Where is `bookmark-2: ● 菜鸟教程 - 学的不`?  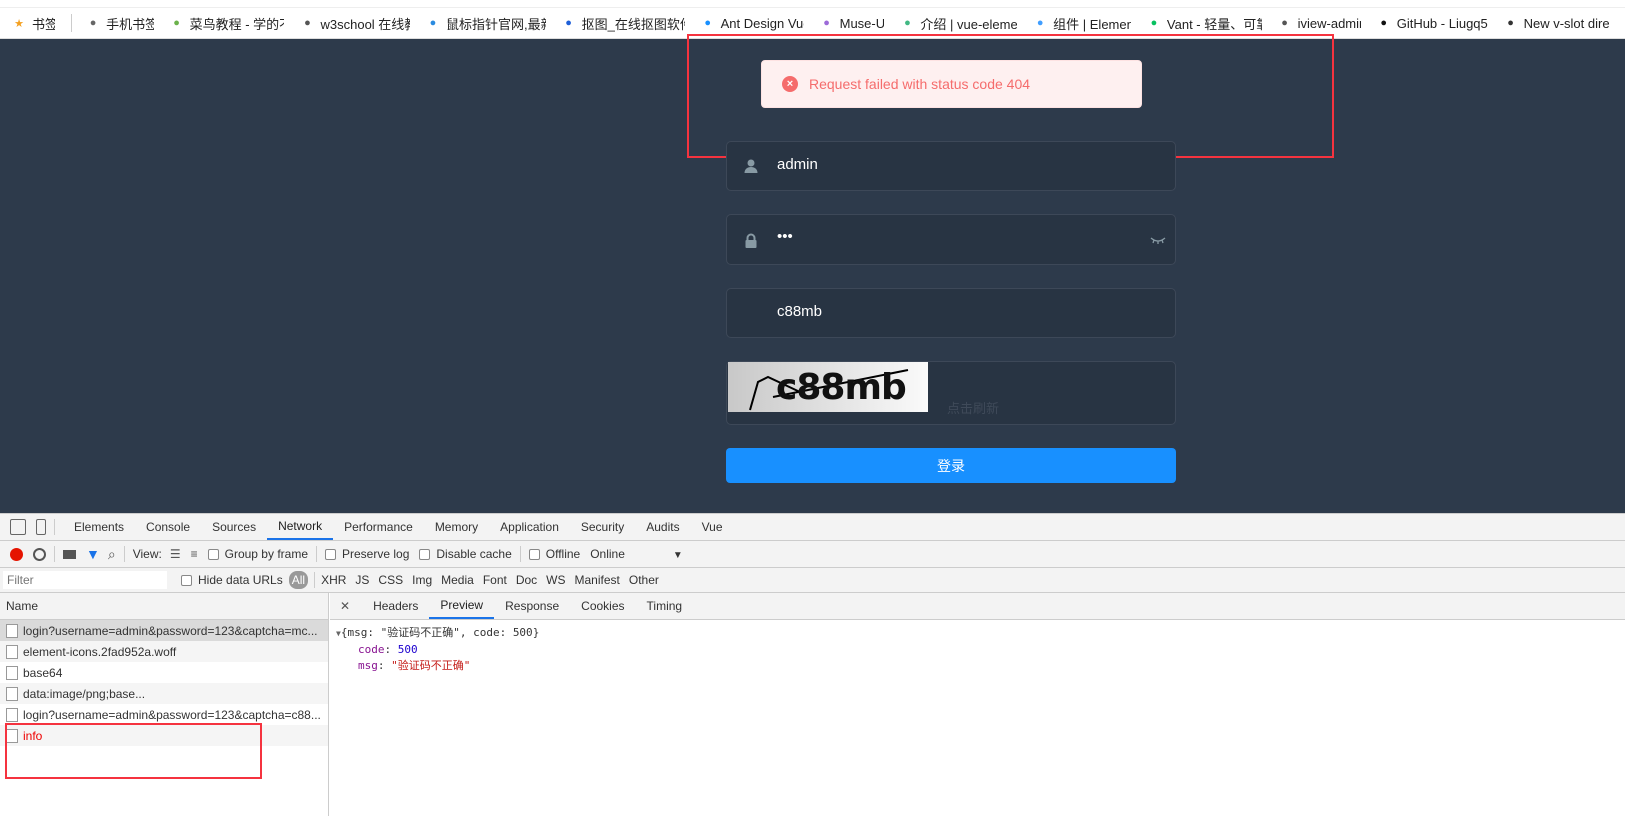
bookmark-2: ● 菜鸟教程 - 学的不 is located at coordinates (227, 23).